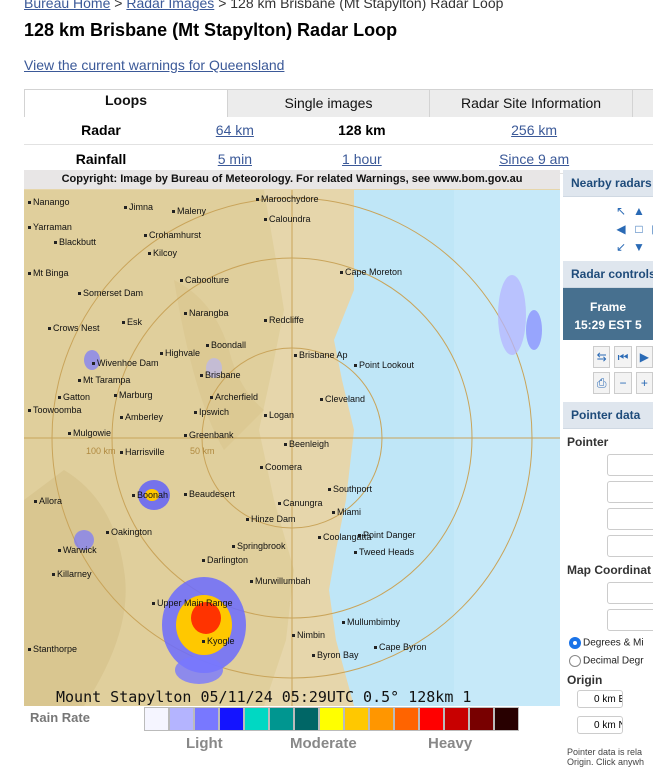 The height and width of the screenshot is (768, 653). Describe the element at coordinates (226, 345) in the screenshot. I see `place-boondall: Boondall` at that location.